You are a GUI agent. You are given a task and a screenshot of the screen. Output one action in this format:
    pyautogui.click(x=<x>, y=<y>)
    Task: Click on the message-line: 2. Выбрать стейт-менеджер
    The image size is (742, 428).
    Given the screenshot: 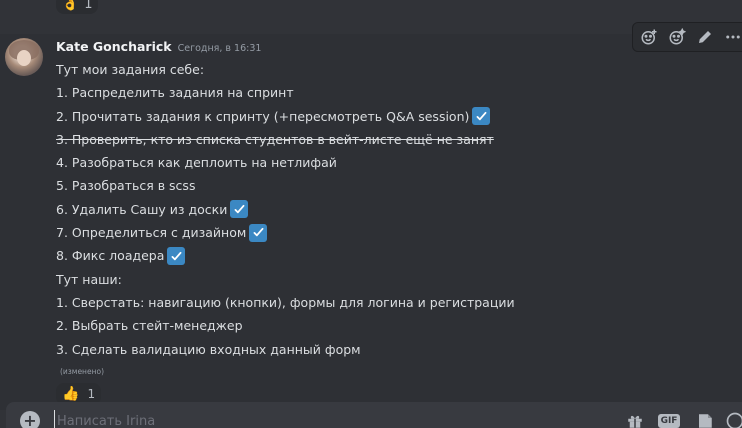 What is the action you would take?
    pyautogui.click(x=356, y=325)
    